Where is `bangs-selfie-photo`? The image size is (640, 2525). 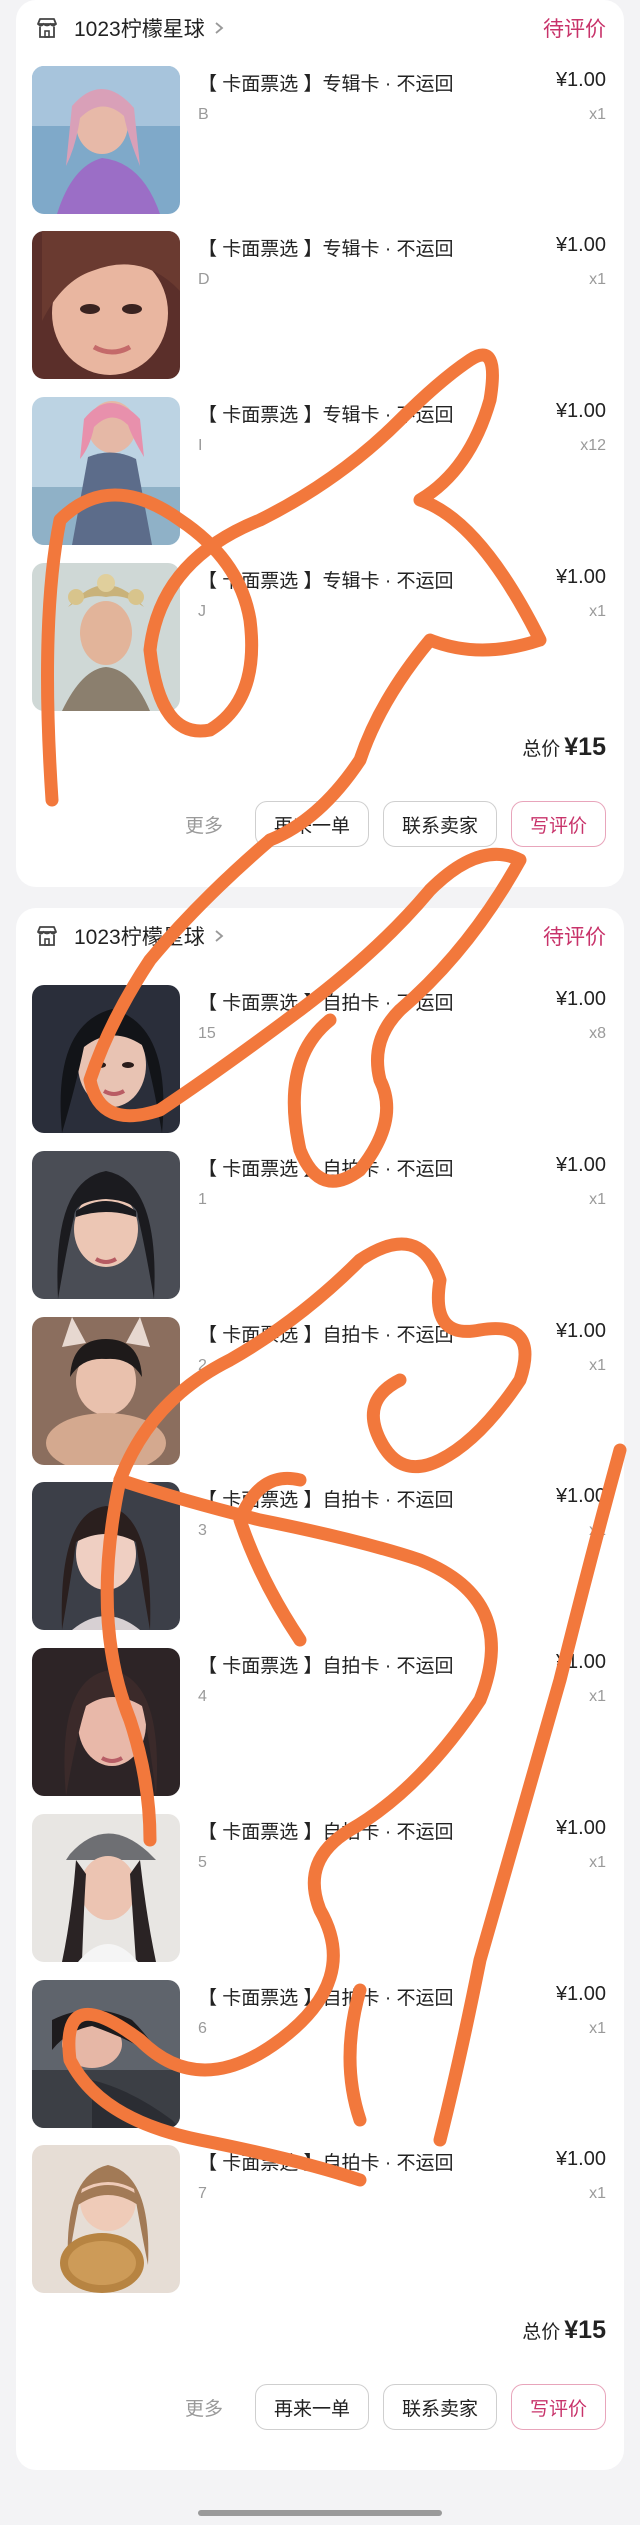
bangs-selfie-photo is located at coordinates (106, 1225).